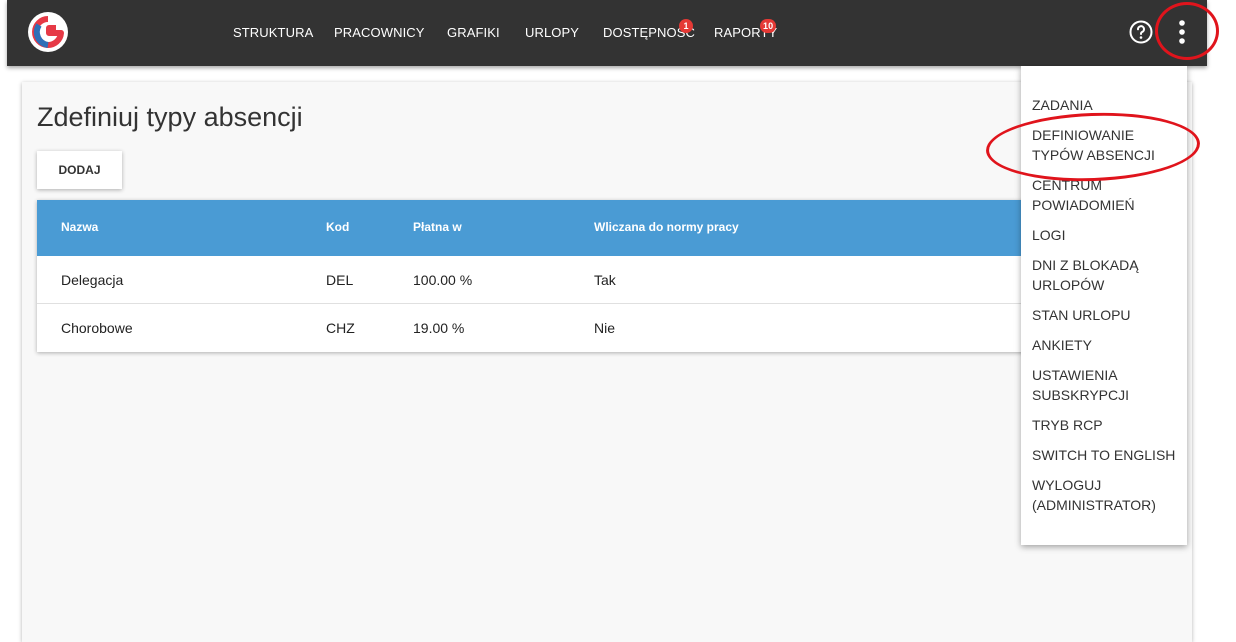  What do you see at coordinates (1108, 235) in the screenshot?
I see `menu-item-logi: LOGI` at bounding box center [1108, 235].